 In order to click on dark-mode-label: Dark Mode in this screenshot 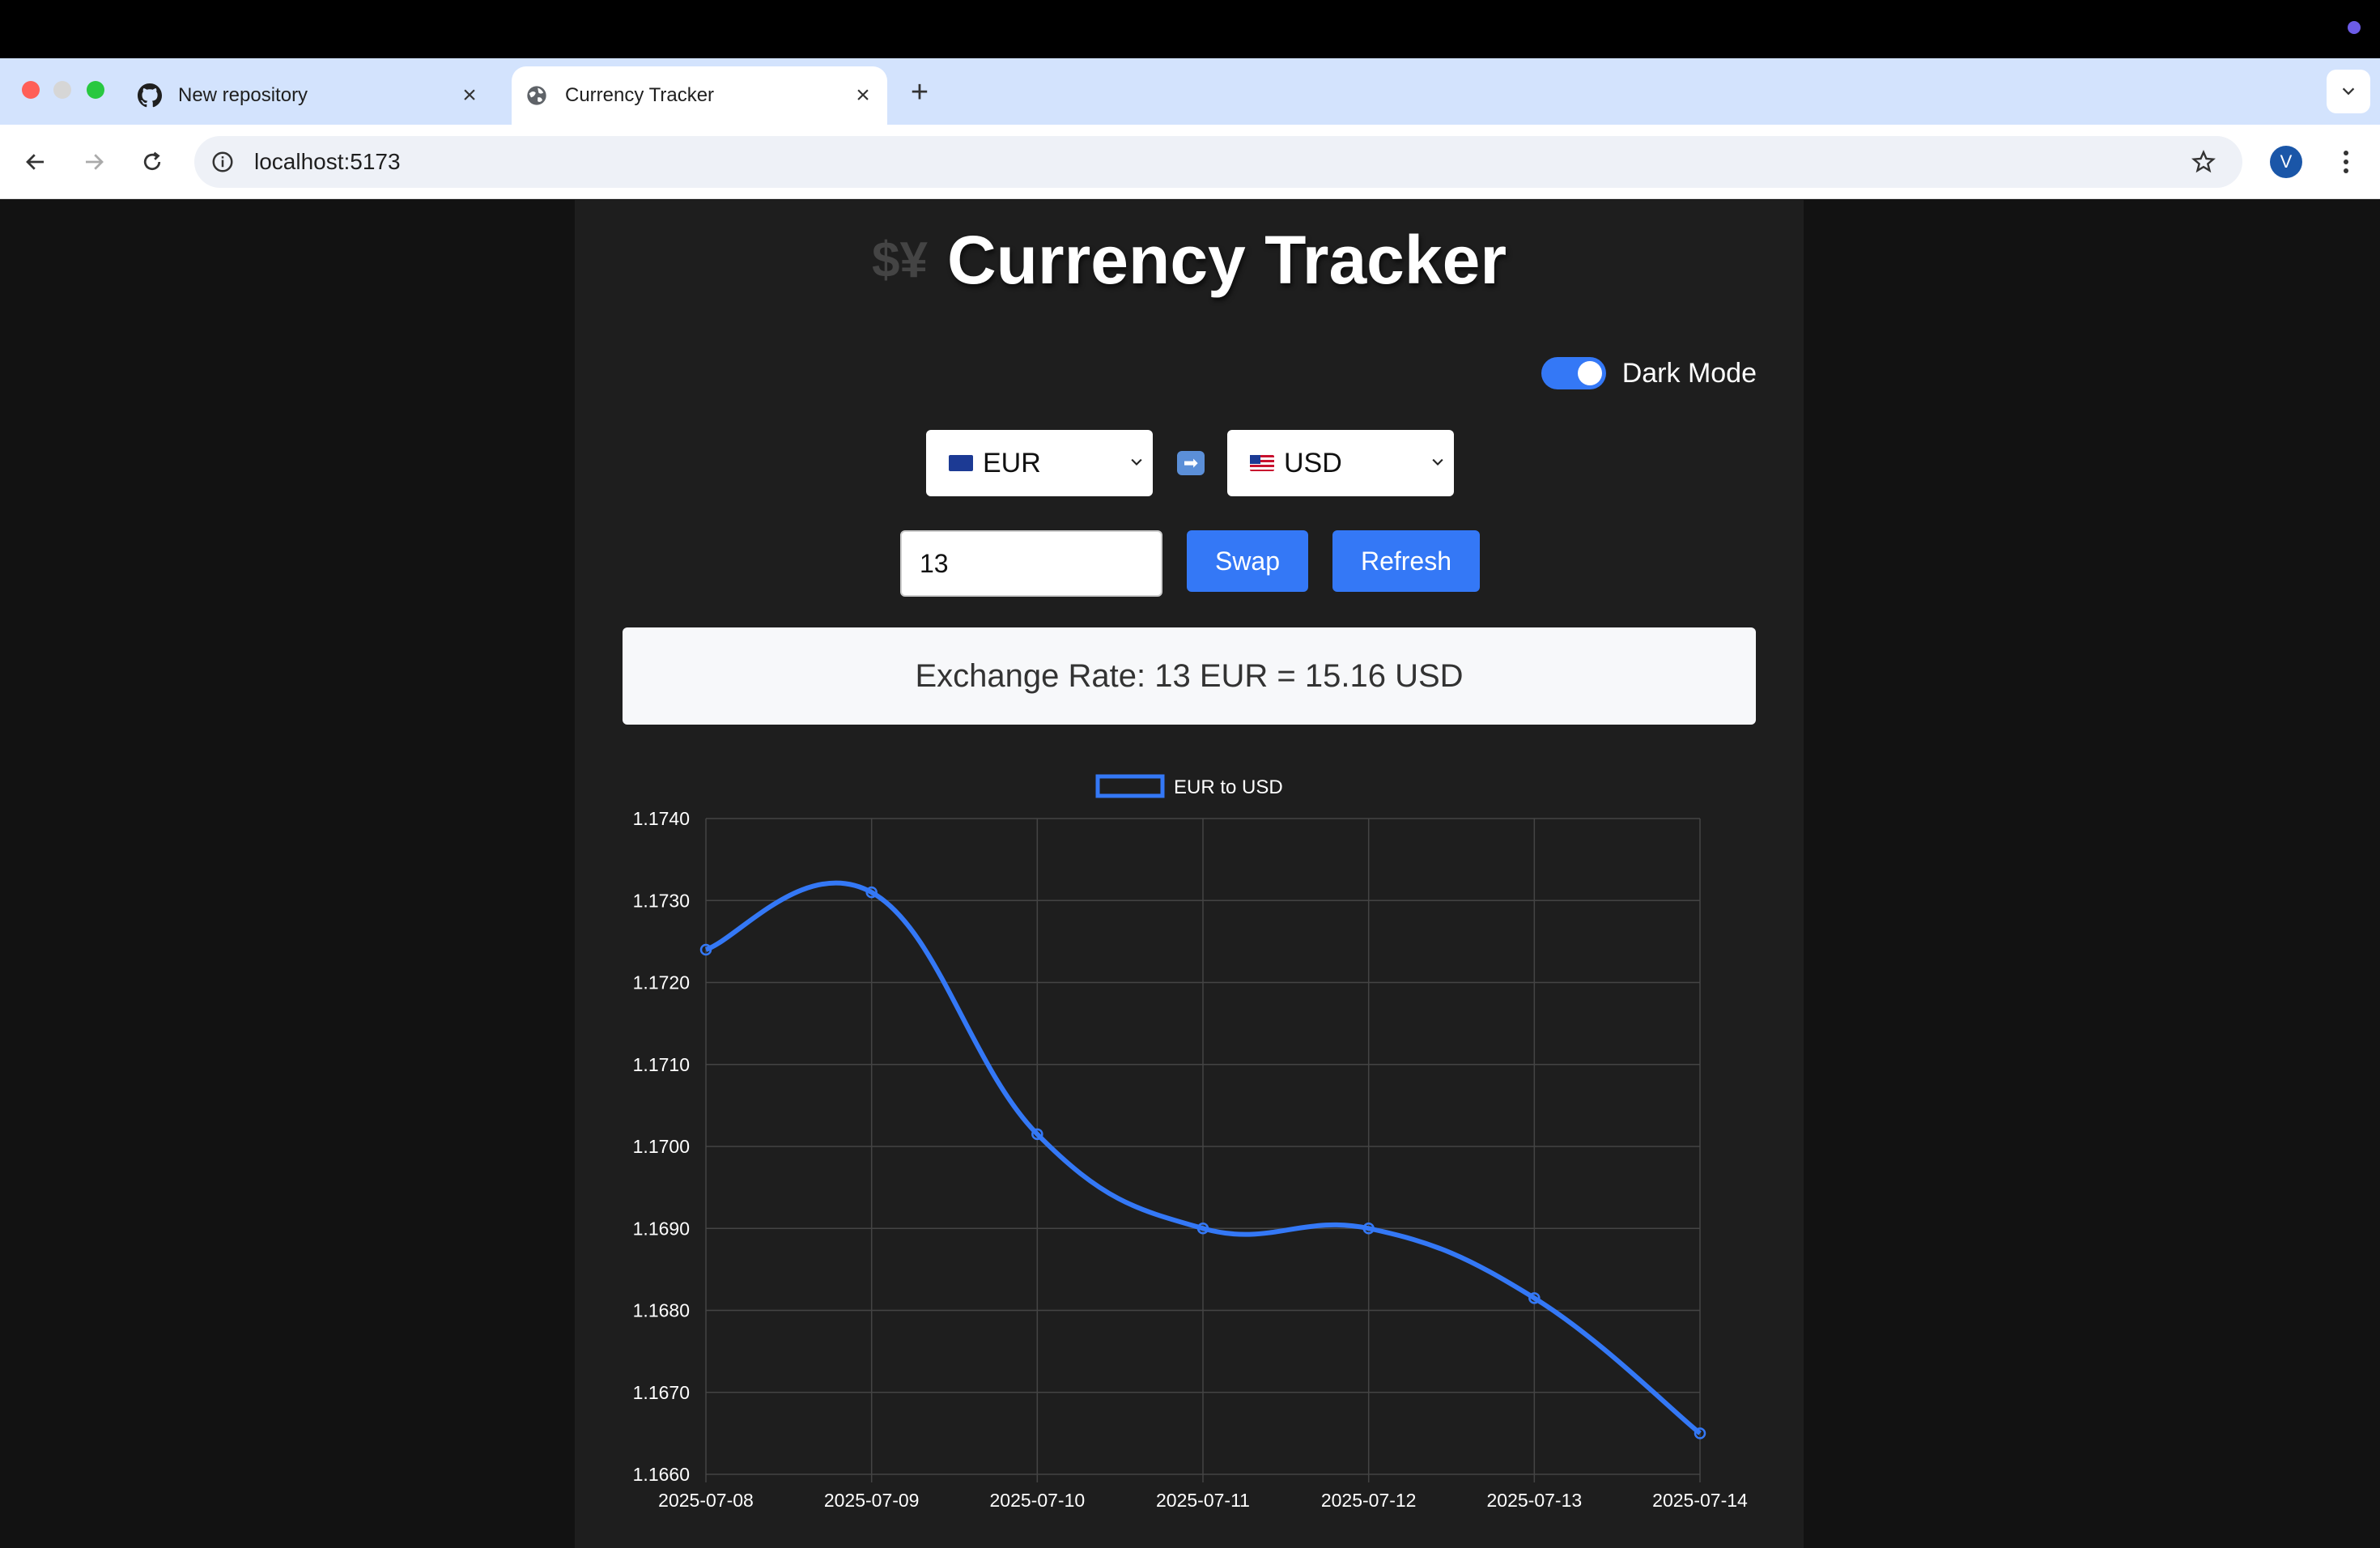, I will do `click(1689, 373)`.